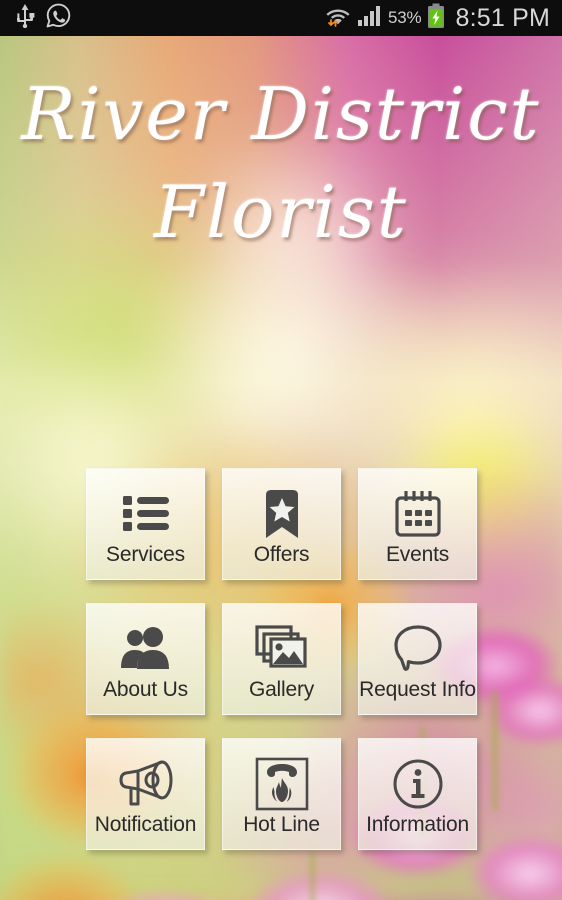 The width and height of the screenshot is (562, 900). I want to click on info-circle-icon, so click(418, 784).